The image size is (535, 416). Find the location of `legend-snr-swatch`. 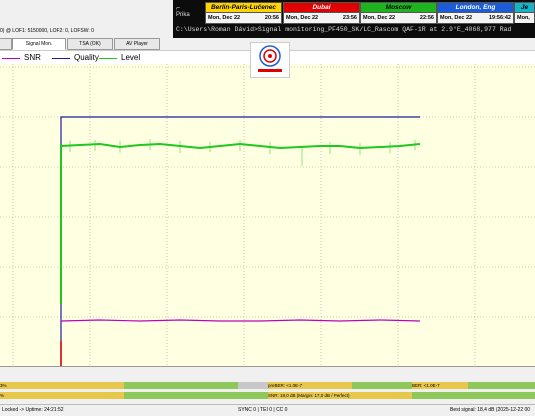

legend-snr-swatch is located at coordinates (11, 58).